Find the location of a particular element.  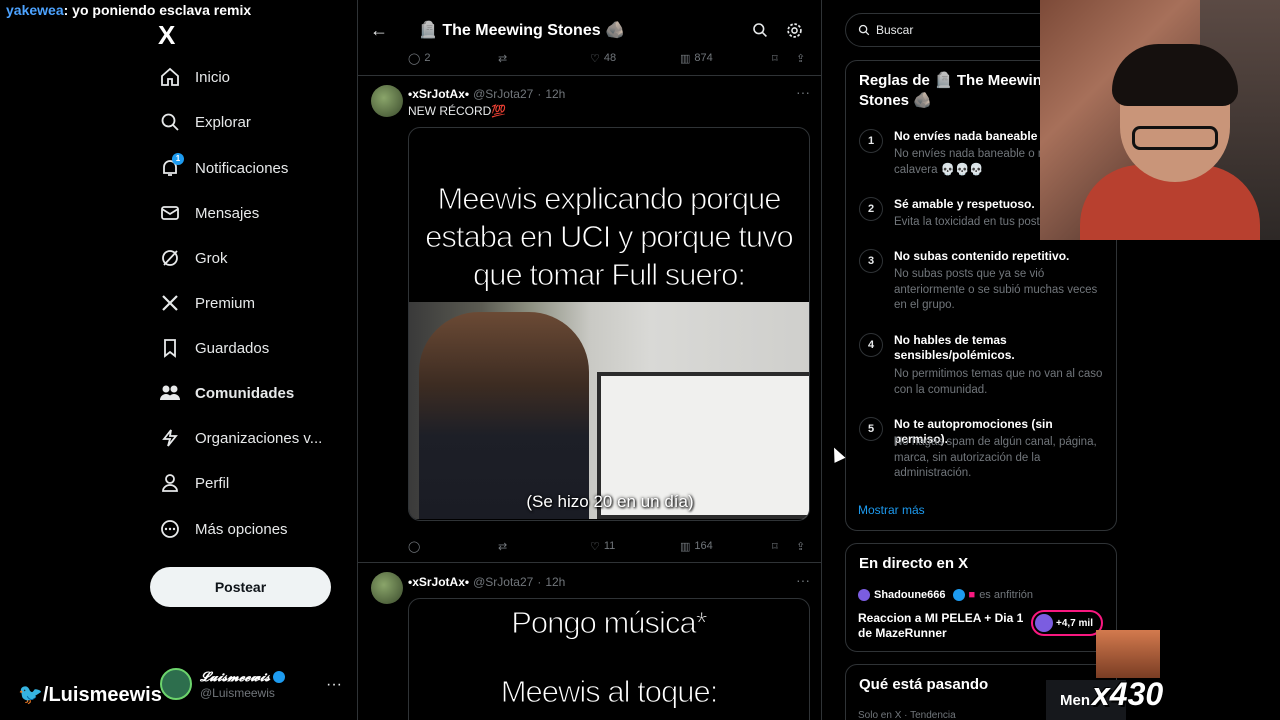

meme-line: Meewis al toque: is located at coordinates (609, 692).